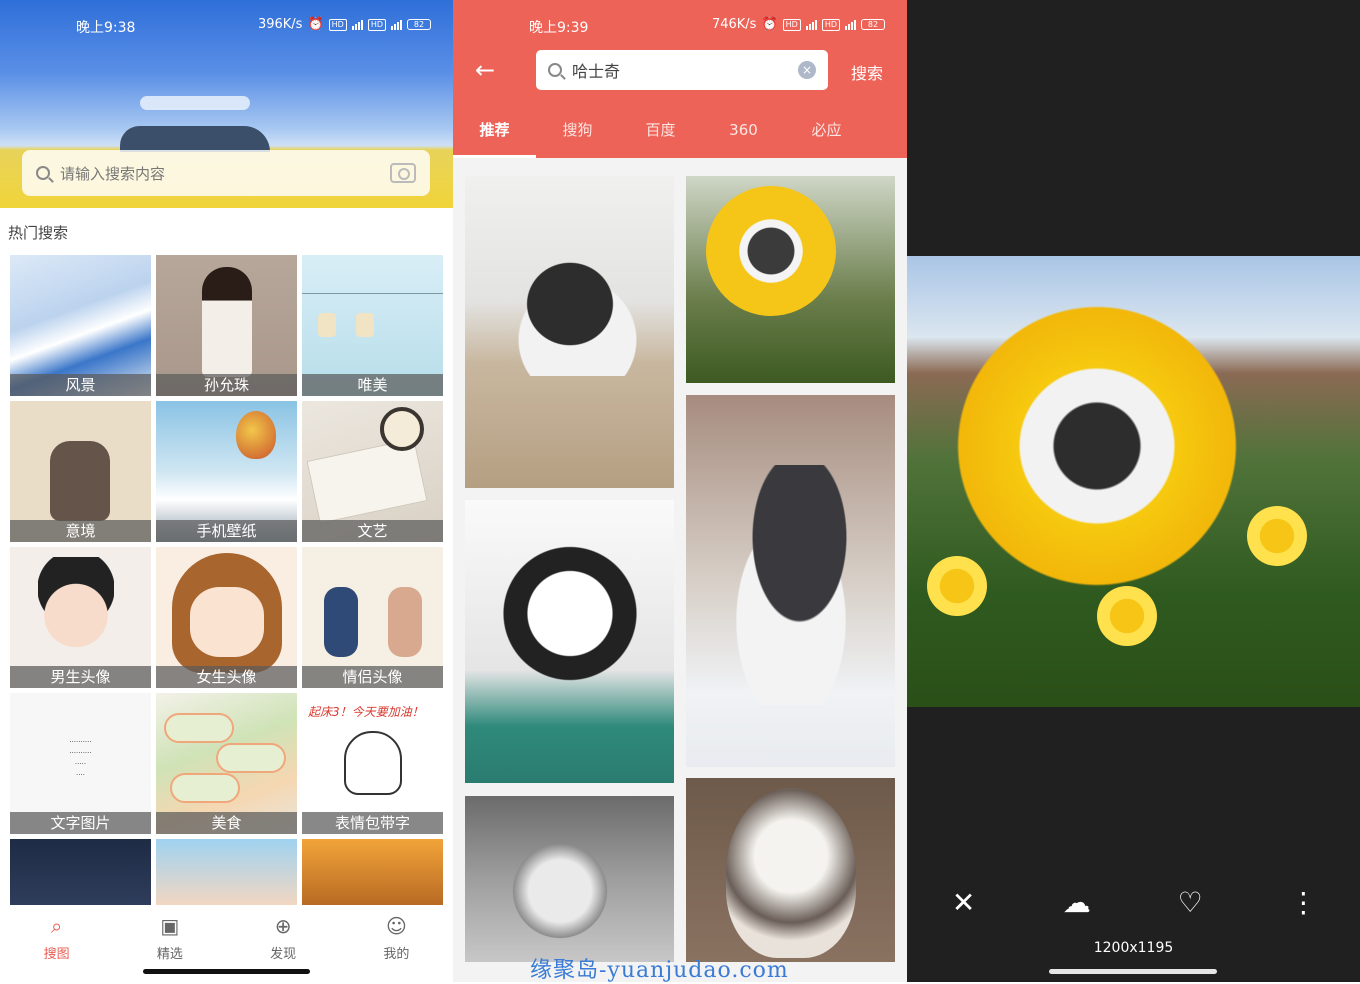 This screenshot has width=1360, height=984. What do you see at coordinates (682, 70) in the screenshot?
I see `search-input: 哈士奇 ×` at bounding box center [682, 70].